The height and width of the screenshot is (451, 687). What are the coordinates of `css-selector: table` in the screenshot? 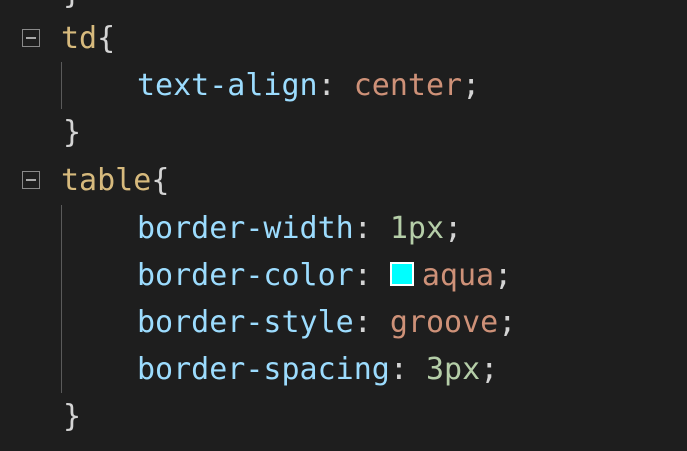 It's located at (106, 180).